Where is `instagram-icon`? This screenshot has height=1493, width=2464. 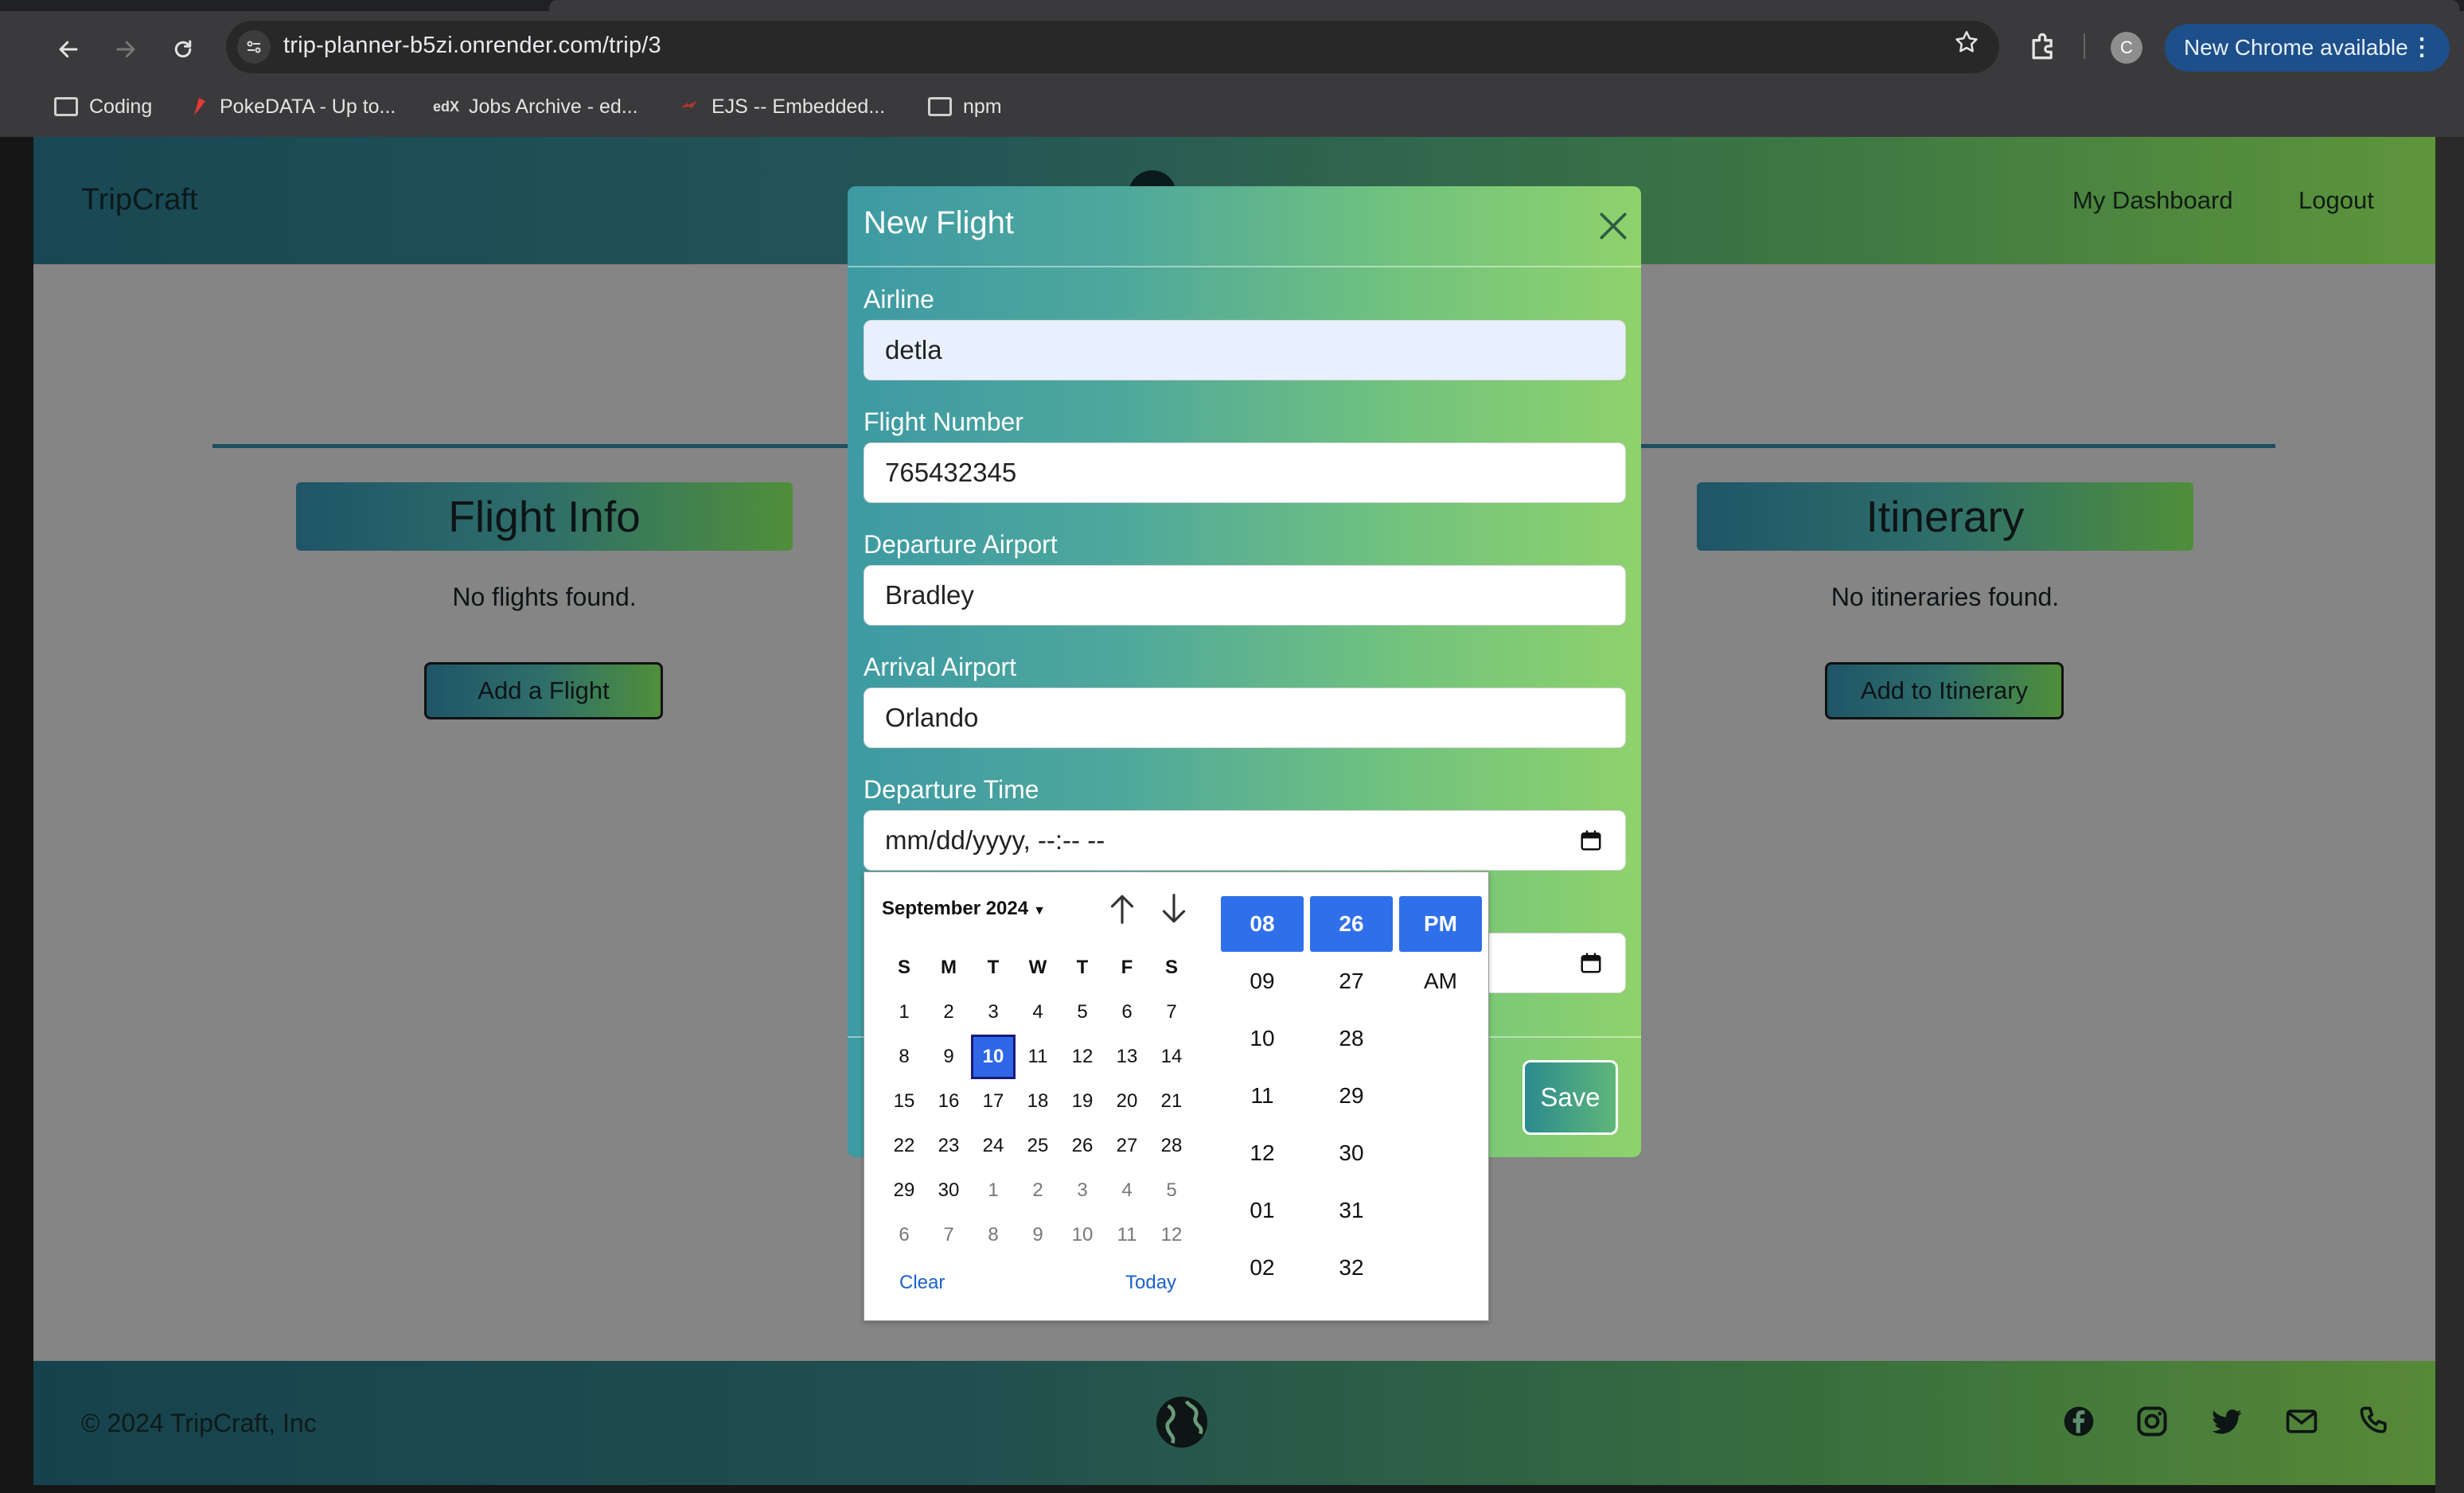
instagram-icon is located at coordinates (2152, 1421).